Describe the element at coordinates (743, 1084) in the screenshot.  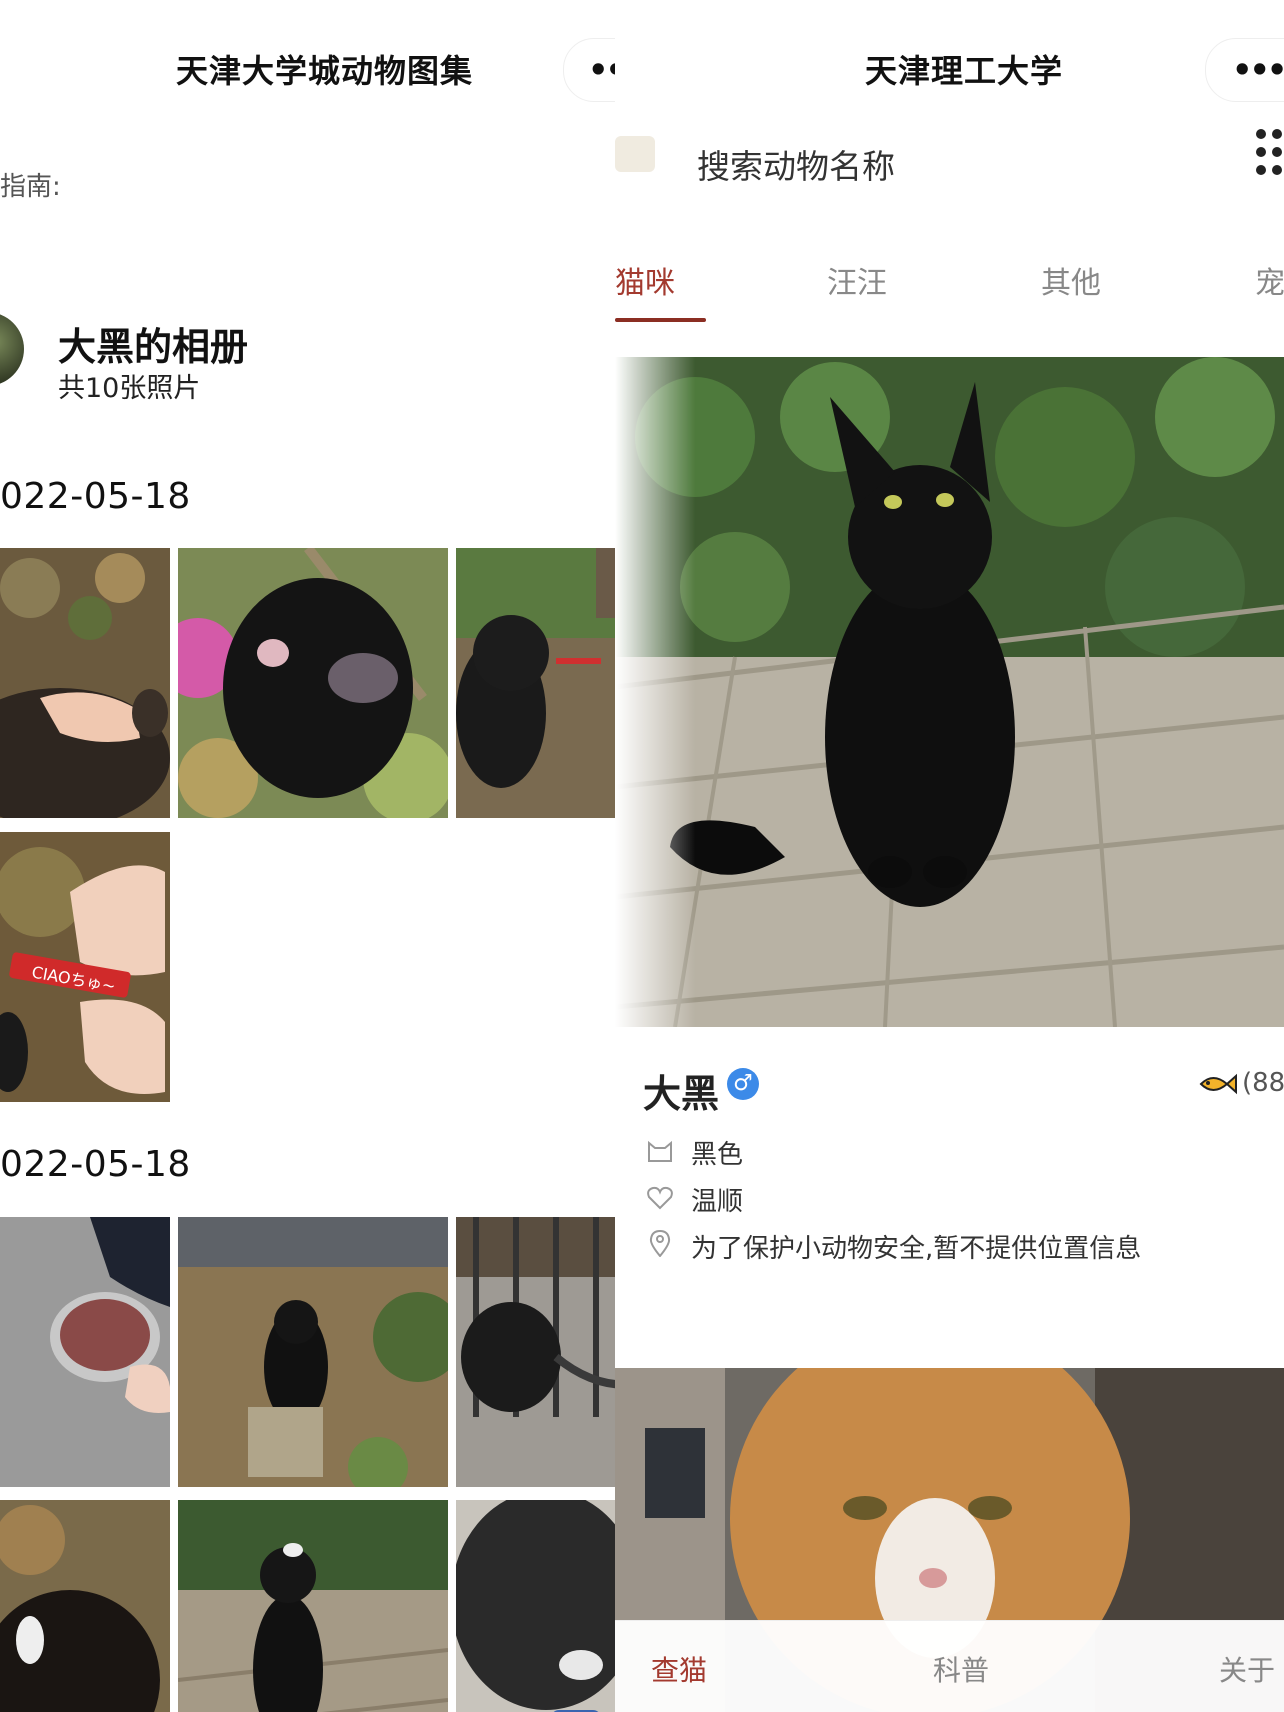
I see `male-icon: ♂` at that location.